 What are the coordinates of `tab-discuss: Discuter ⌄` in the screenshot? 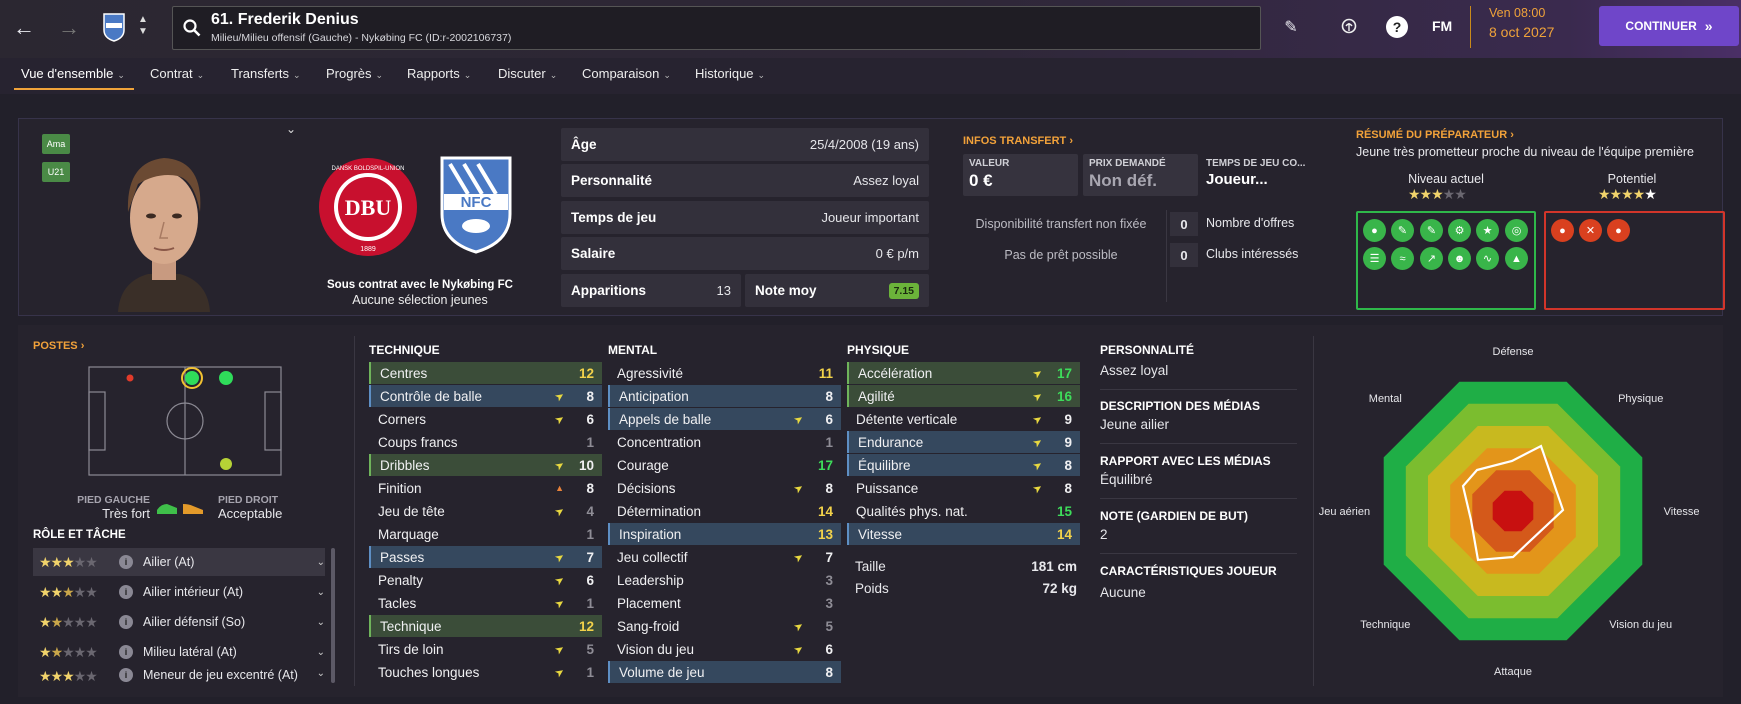 It's located at (527, 73).